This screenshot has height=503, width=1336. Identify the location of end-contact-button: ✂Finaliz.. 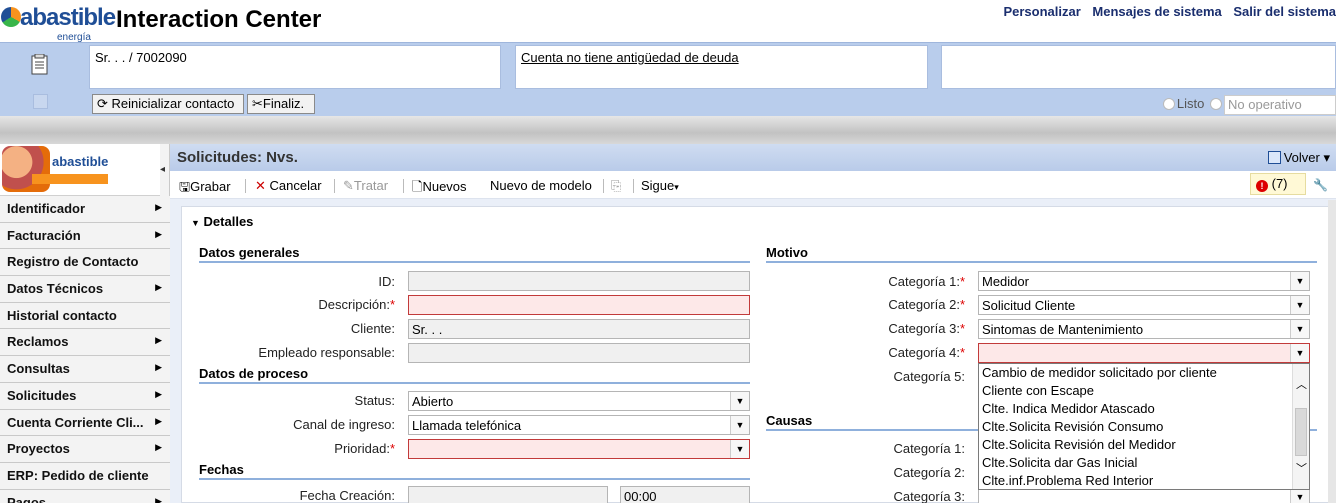
(281, 104).